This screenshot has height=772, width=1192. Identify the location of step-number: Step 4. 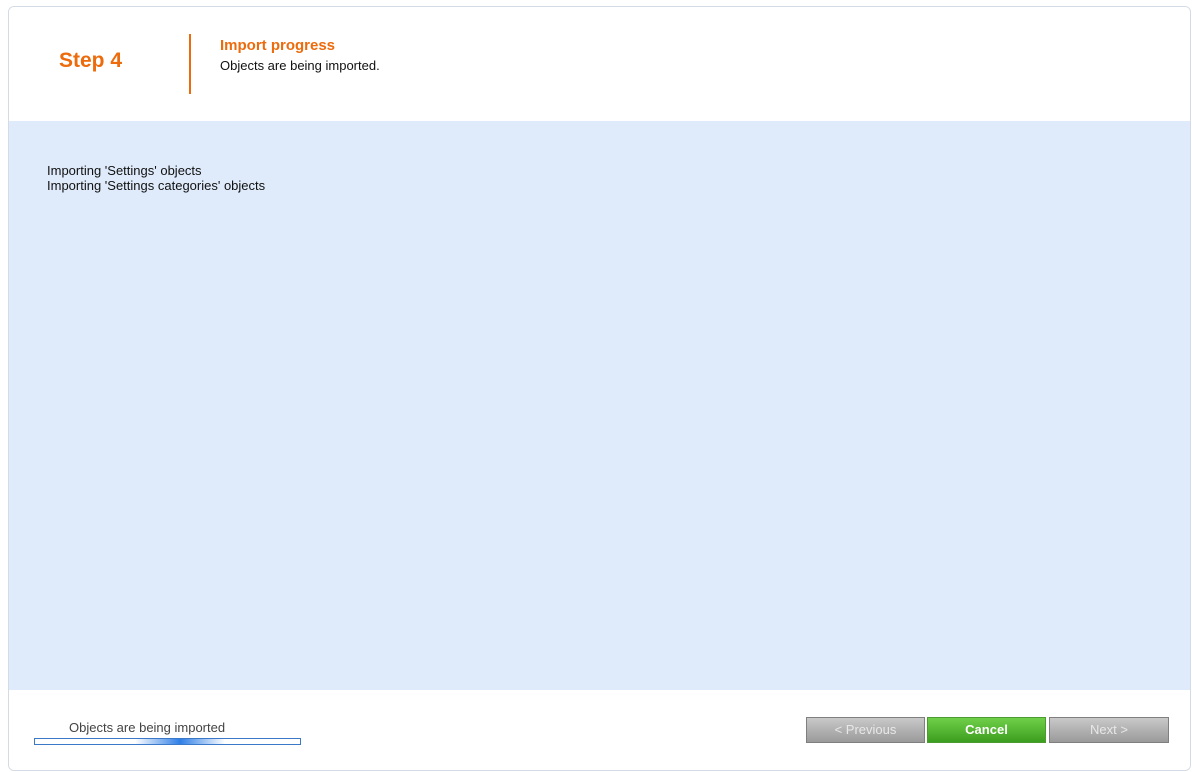
(91, 60).